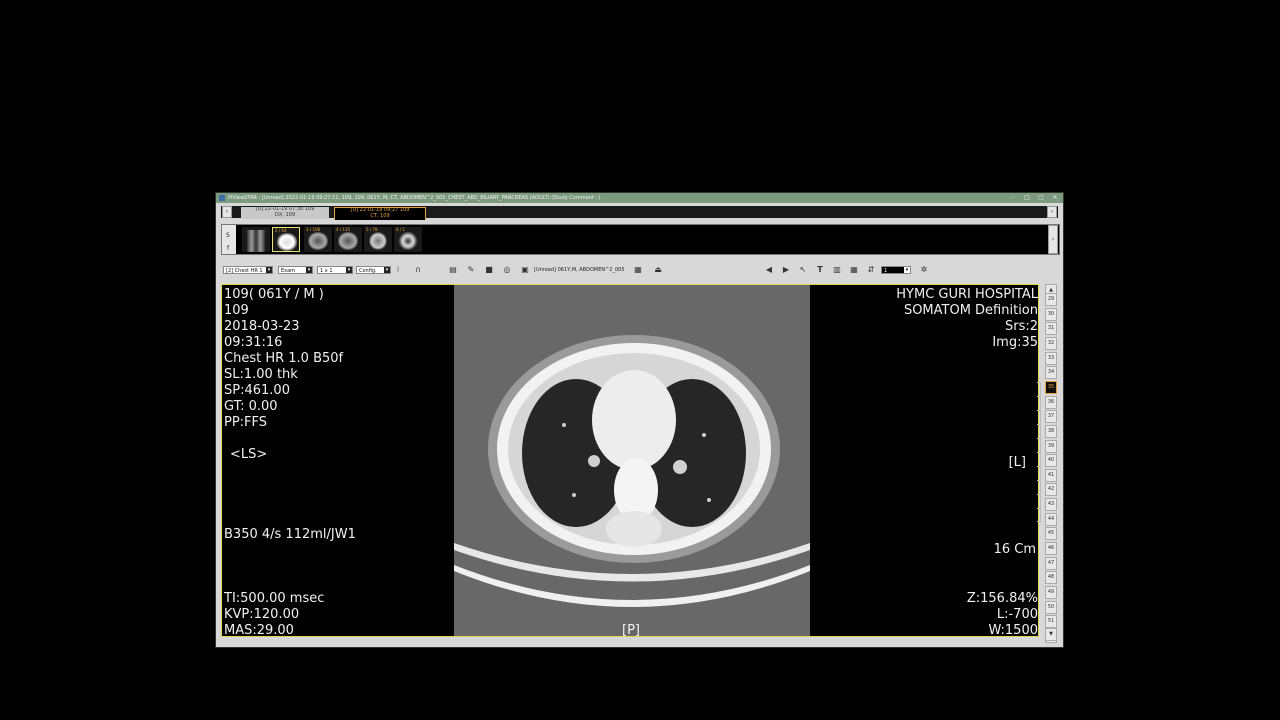  I want to click on window-level-overlay: Z:156.84% L:-700 W:1500, so click(1002, 615).